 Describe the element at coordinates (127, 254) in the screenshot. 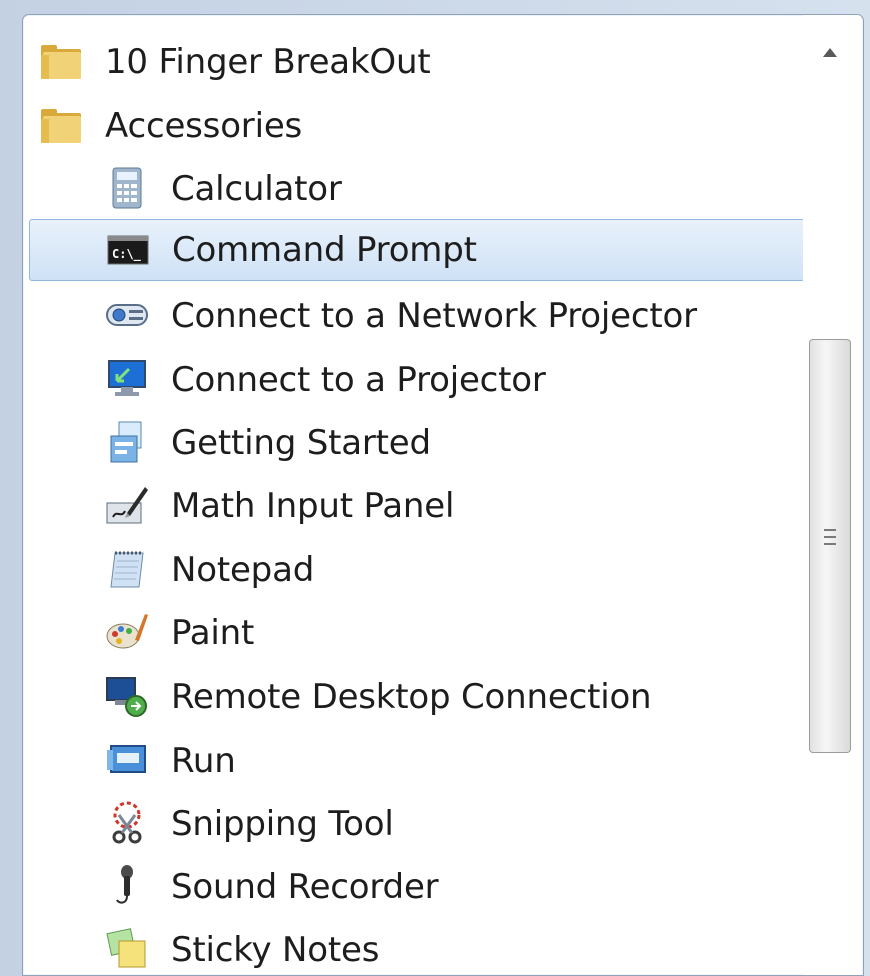

I see `svg-text: C:\_` at that location.